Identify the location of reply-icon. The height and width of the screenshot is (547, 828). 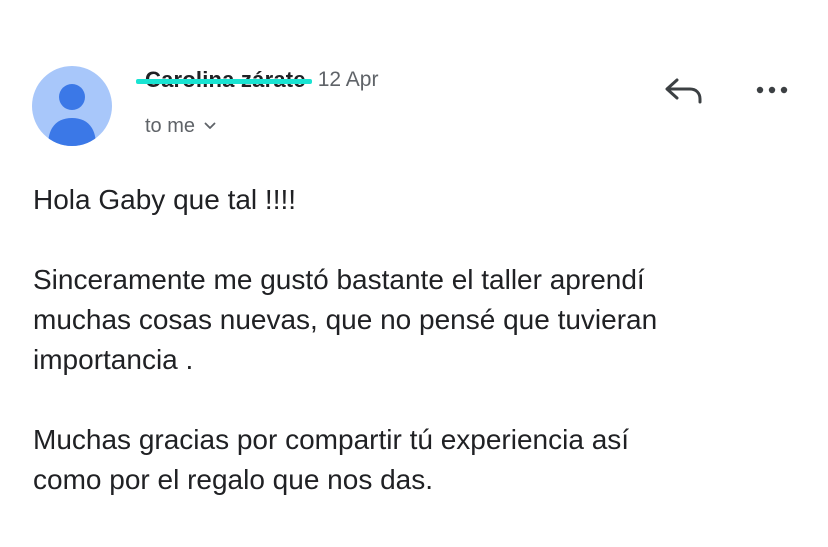
(683, 91).